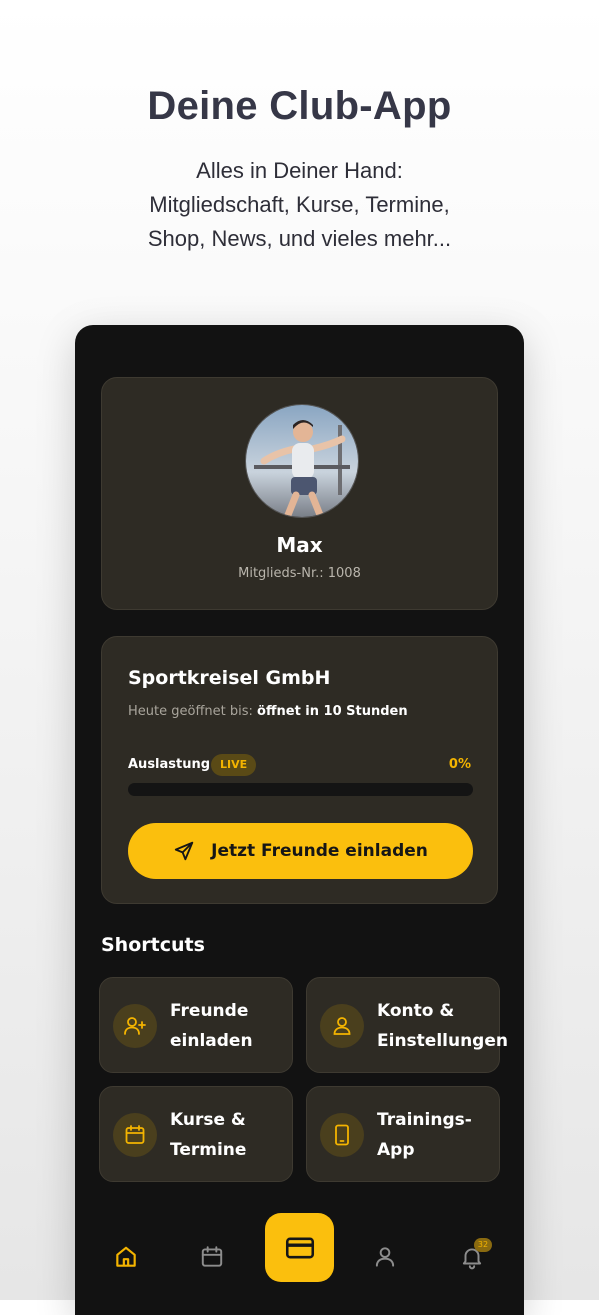  I want to click on opening-hours: Heute geöffnet bis: öffnet in 10 Stunden, so click(268, 711).